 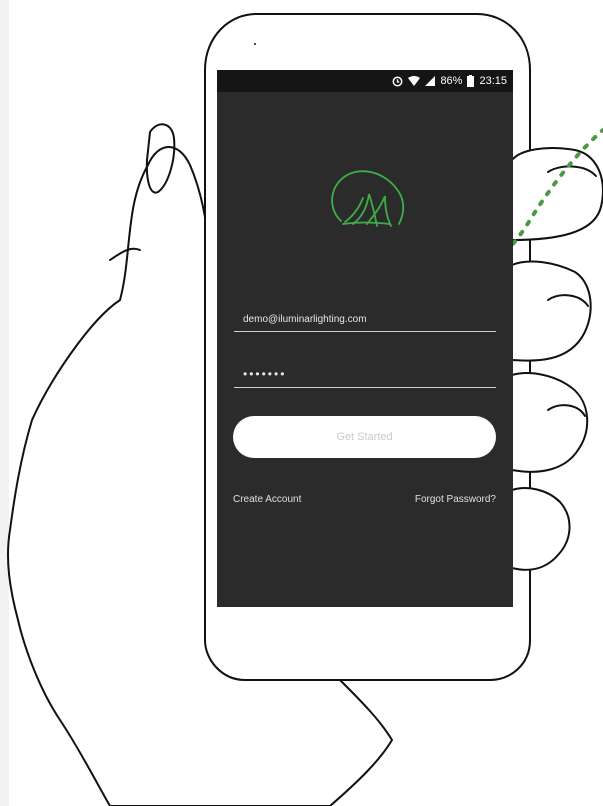 I want to click on finger-bottom-outline, so click(x=541, y=529).